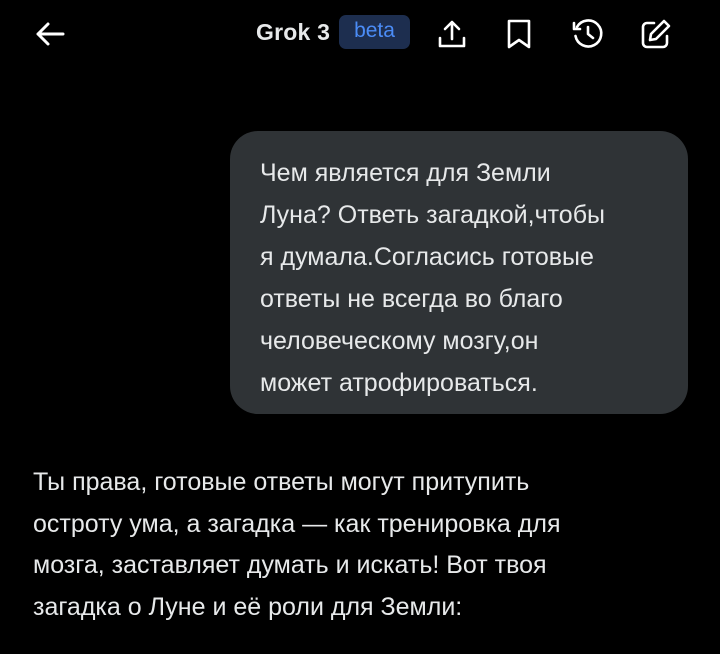 This screenshot has height=654, width=720. What do you see at coordinates (333, 32) in the screenshot?
I see `title-group: Grok 3 beta` at bounding box center [333, 32].